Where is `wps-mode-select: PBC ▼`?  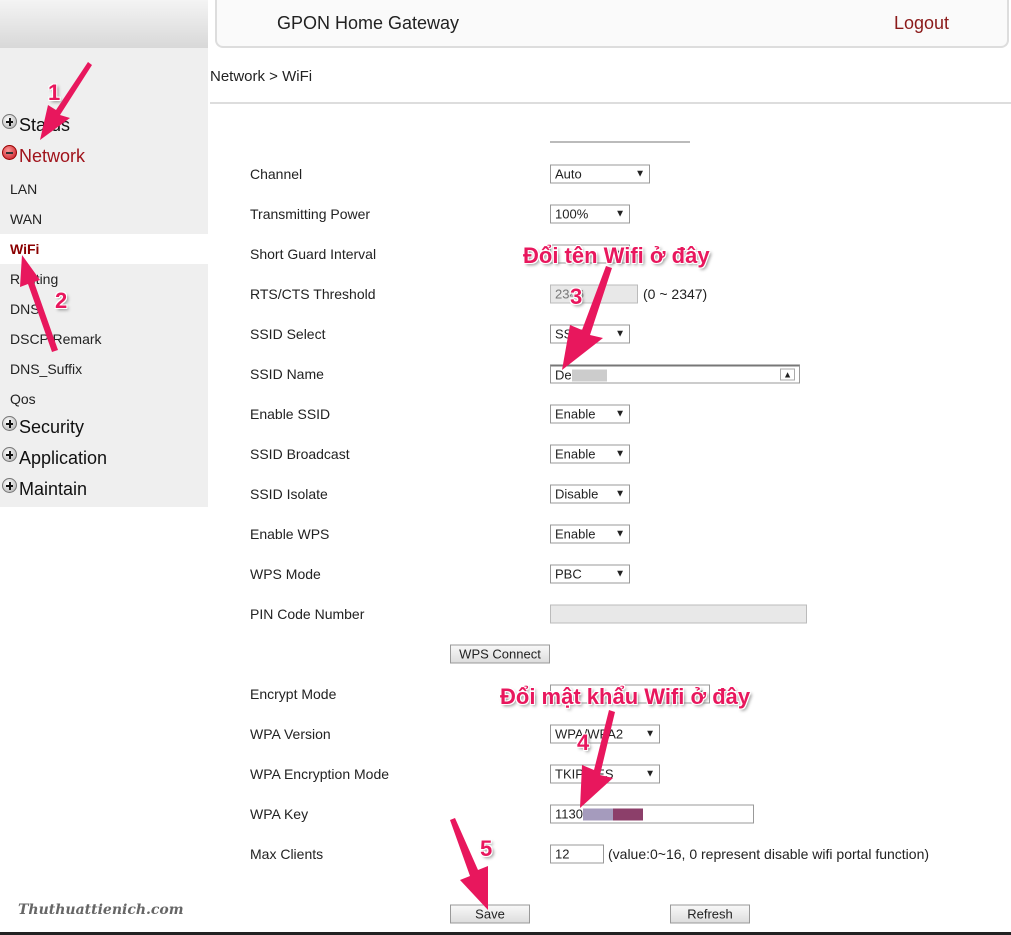
wps-mode-select: PBC ▼ is located at coordinates (590, 574).